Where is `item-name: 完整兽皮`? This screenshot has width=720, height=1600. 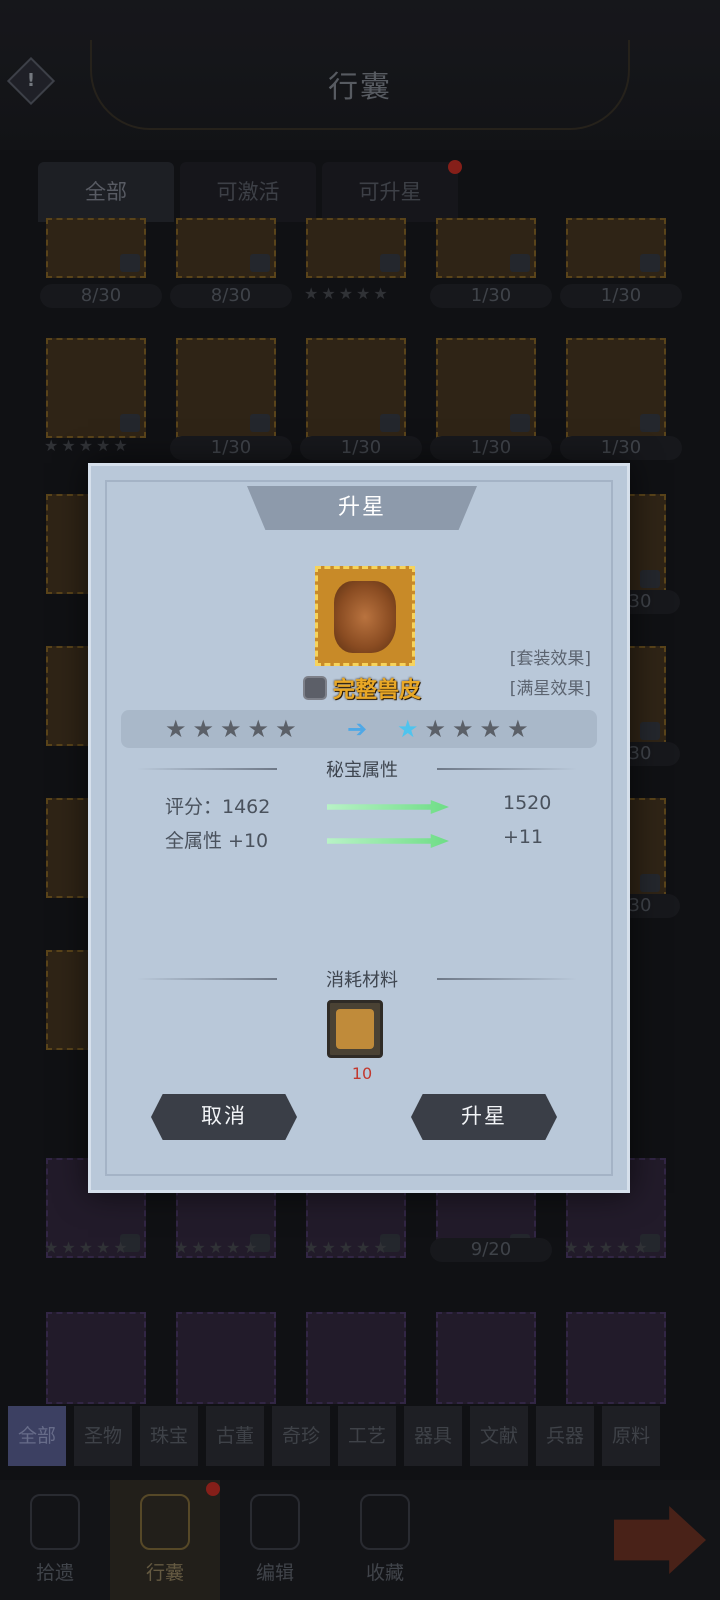
item-name: 完整兽皮 is located at coordinates (376, 690).